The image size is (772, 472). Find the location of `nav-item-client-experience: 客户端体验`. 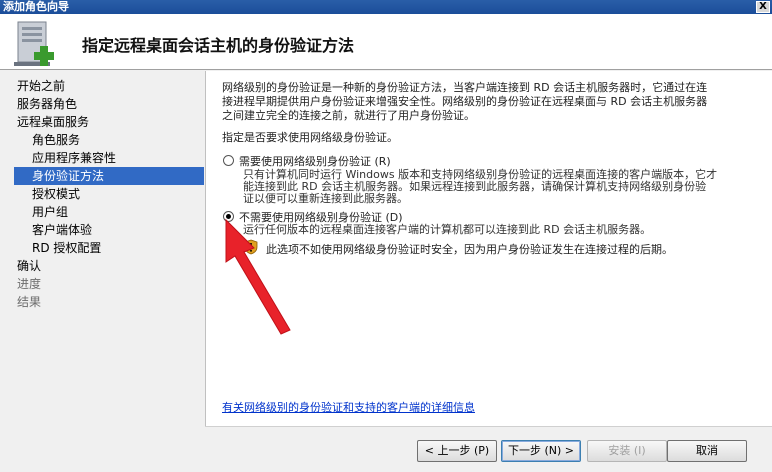

nav-item-client-experience: 客户端体验 is located at coordinates (62, 230).